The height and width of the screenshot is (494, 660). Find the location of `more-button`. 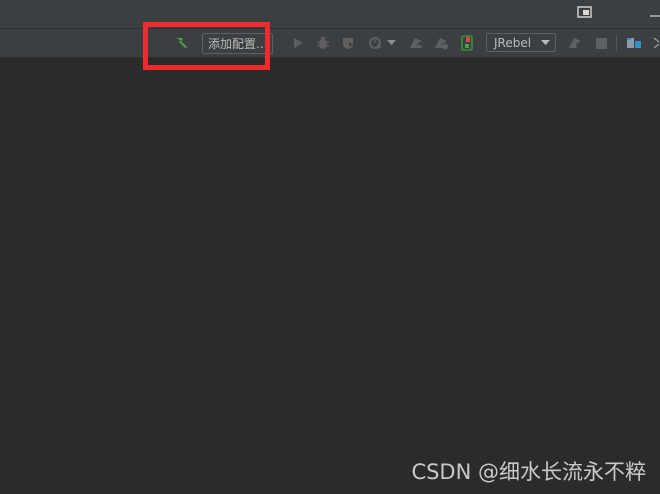

more-button is located at coordinates (654, 43).